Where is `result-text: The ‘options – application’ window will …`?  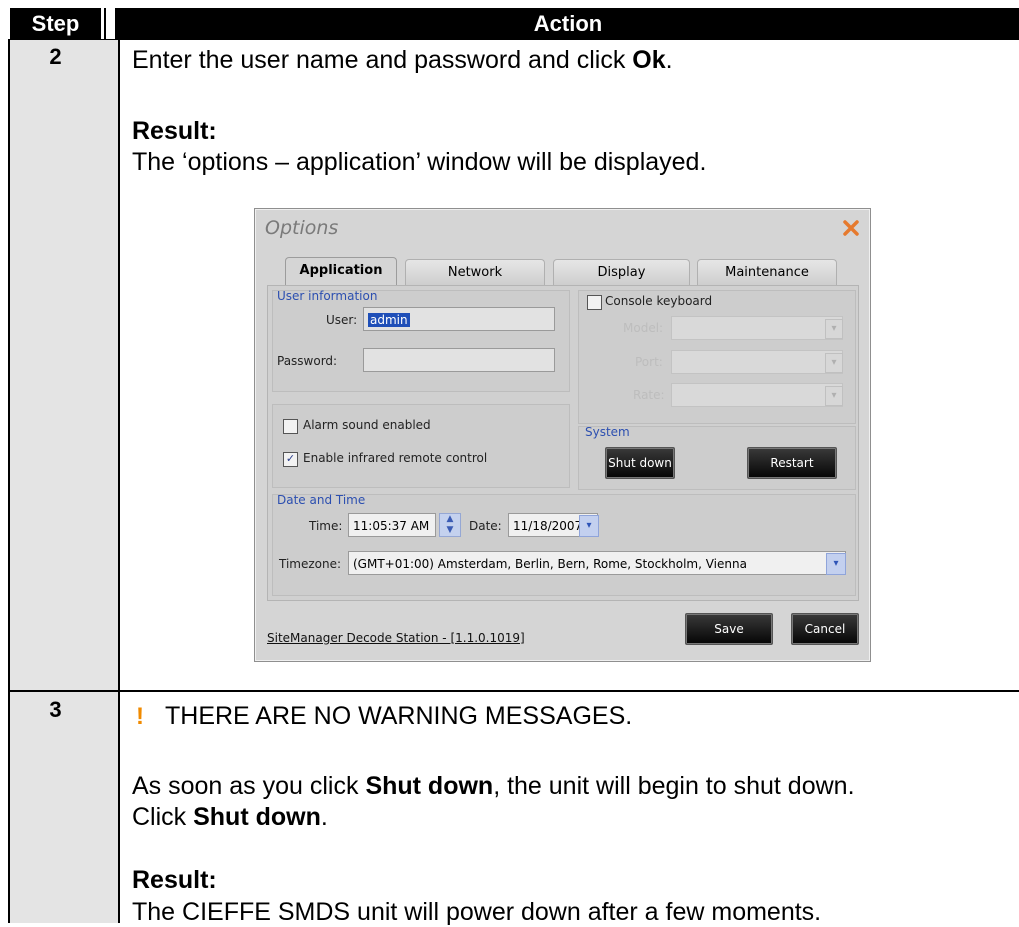 result-text: The ‘options – application’ window will … is located at coordinates (419, 162).